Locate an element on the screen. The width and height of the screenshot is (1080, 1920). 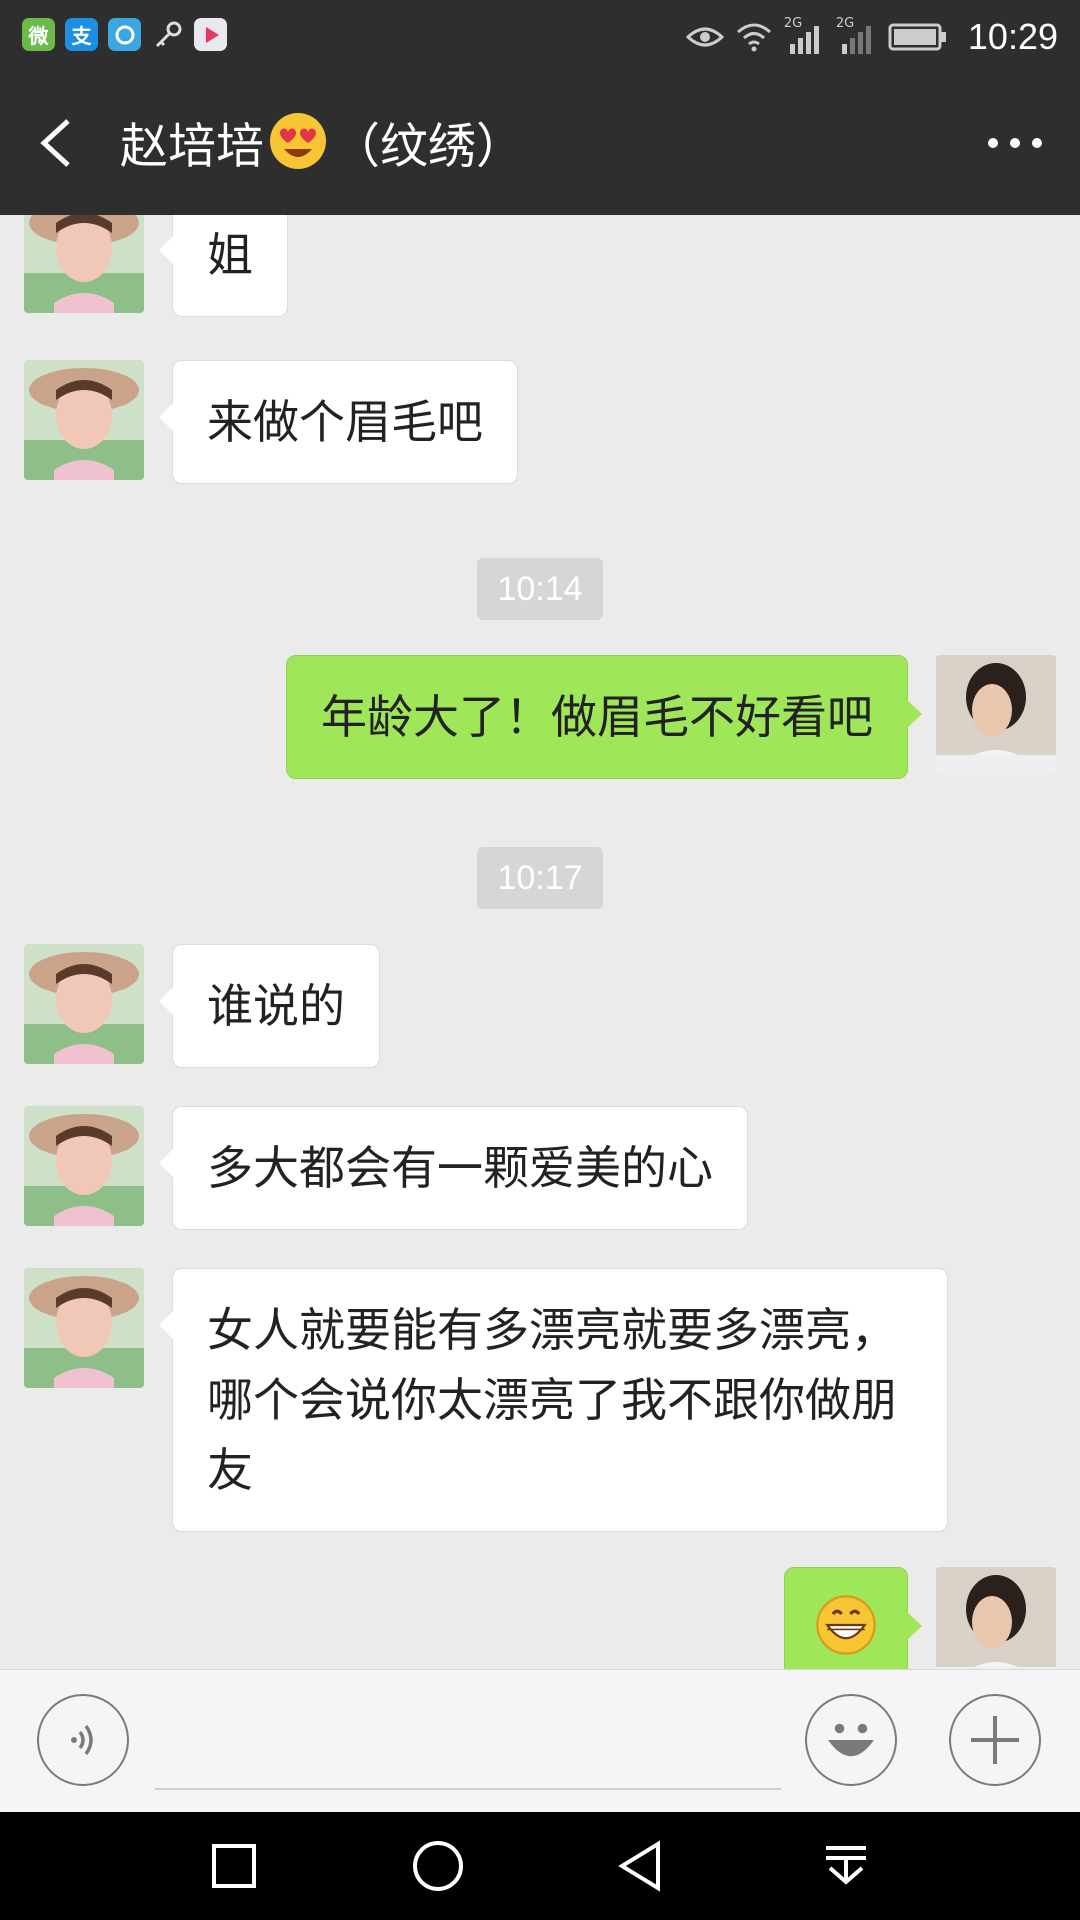
message-bubble-incoming: 多大都会有一颗爱美的心 is located at coordinates (453, 1168).